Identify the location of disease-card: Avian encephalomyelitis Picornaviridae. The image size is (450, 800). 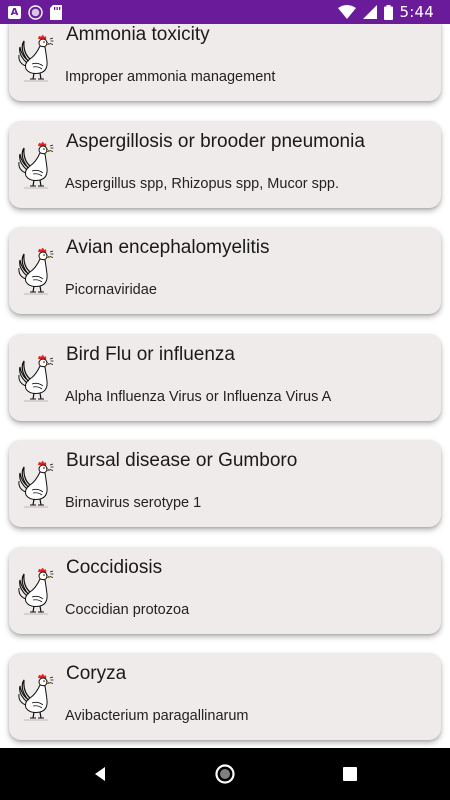
(225, 270).